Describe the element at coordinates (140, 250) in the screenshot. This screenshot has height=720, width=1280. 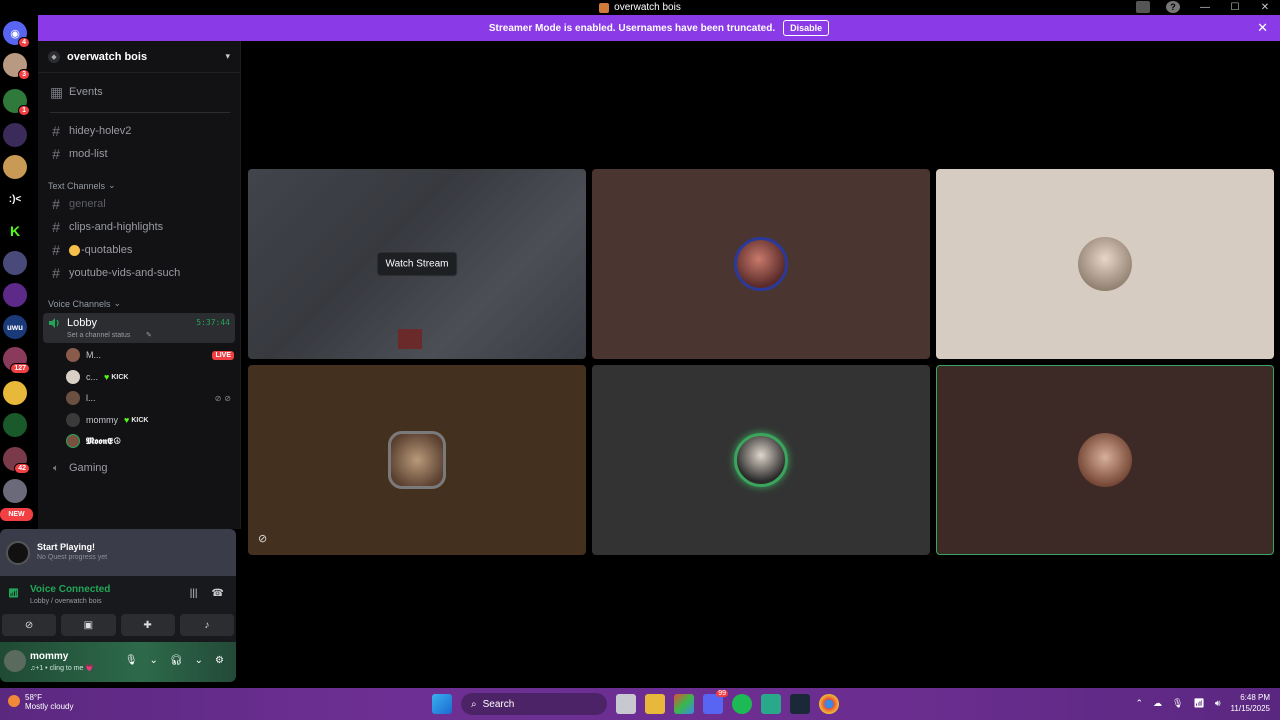
I see `channel-quotables: # -quotables` at that location.